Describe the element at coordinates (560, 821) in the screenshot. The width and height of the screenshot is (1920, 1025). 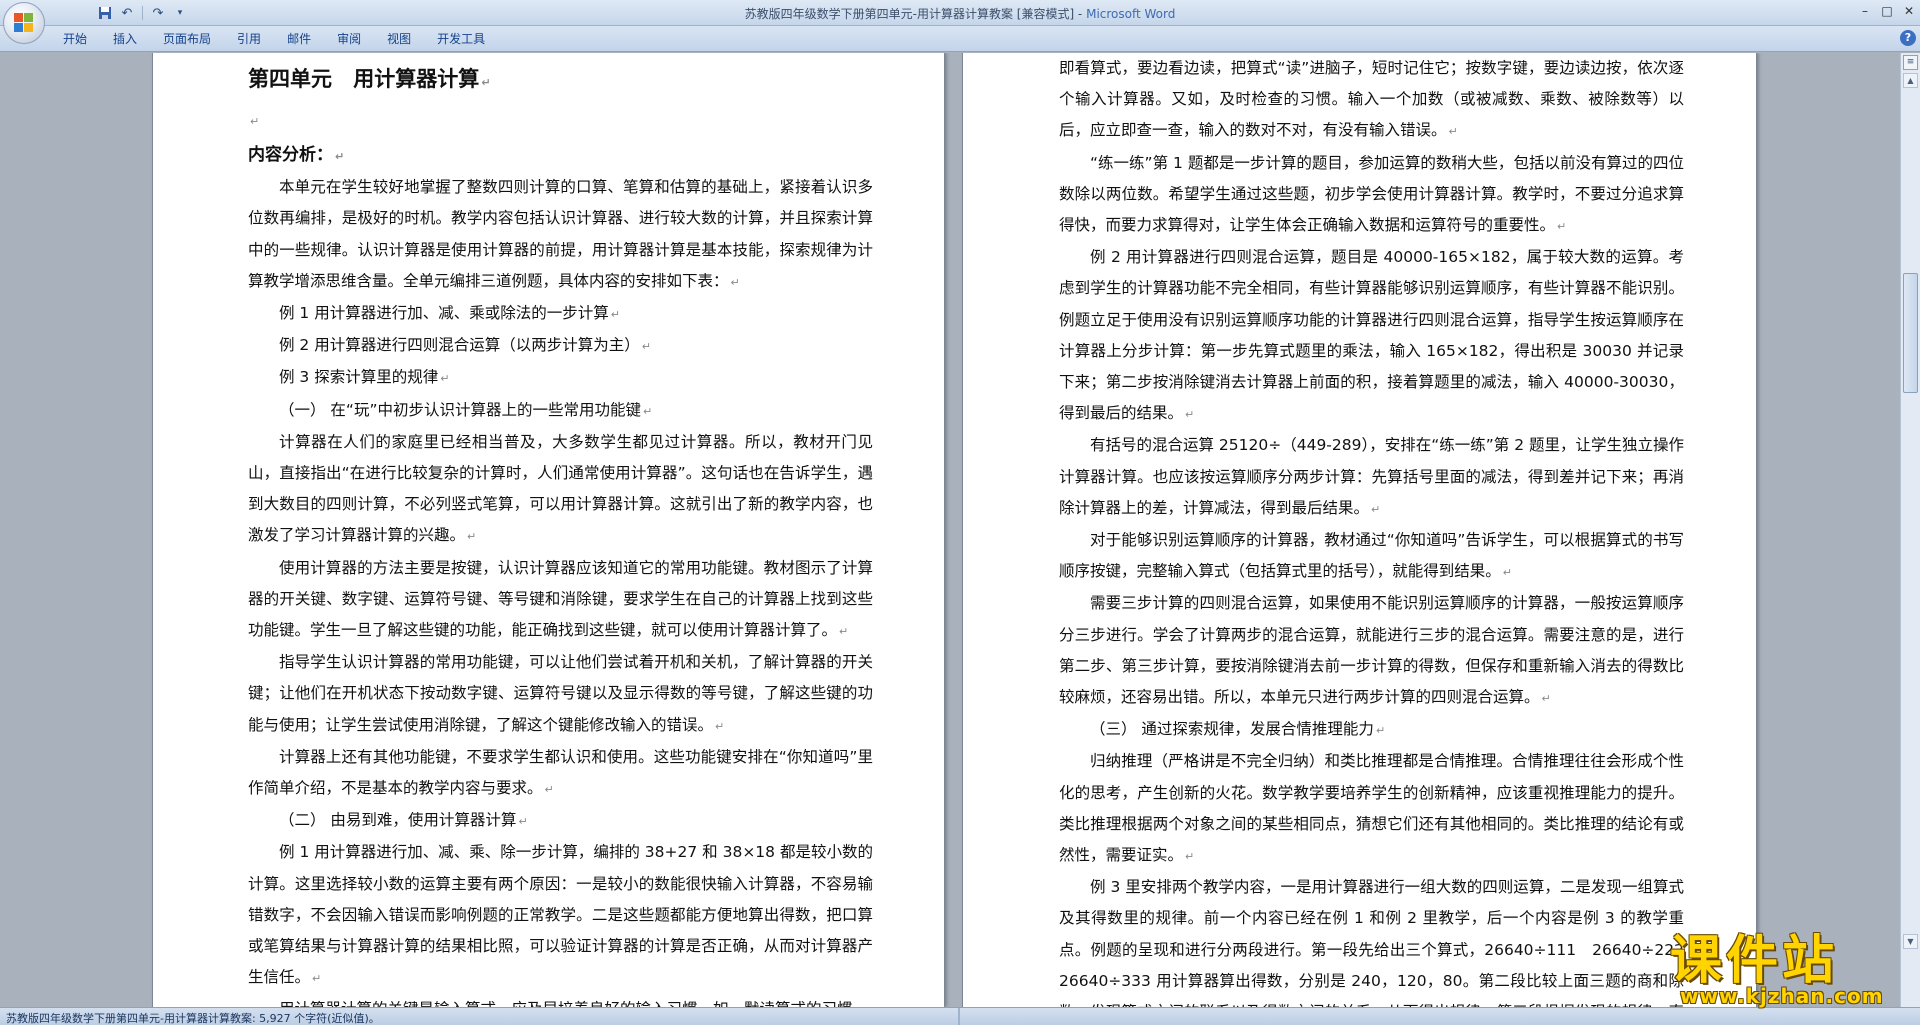
I see `subsection-heading: （二） 由易到难，使用计算器计算` at that location.